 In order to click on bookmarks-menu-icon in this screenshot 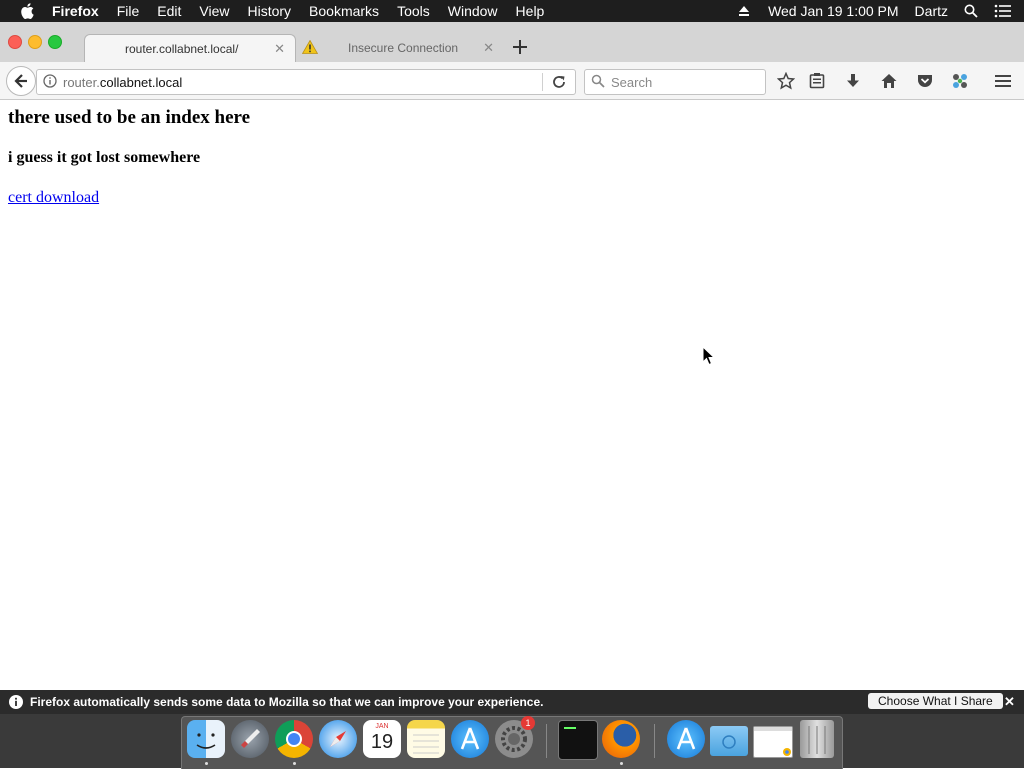, I will do `click(817, 81)`.